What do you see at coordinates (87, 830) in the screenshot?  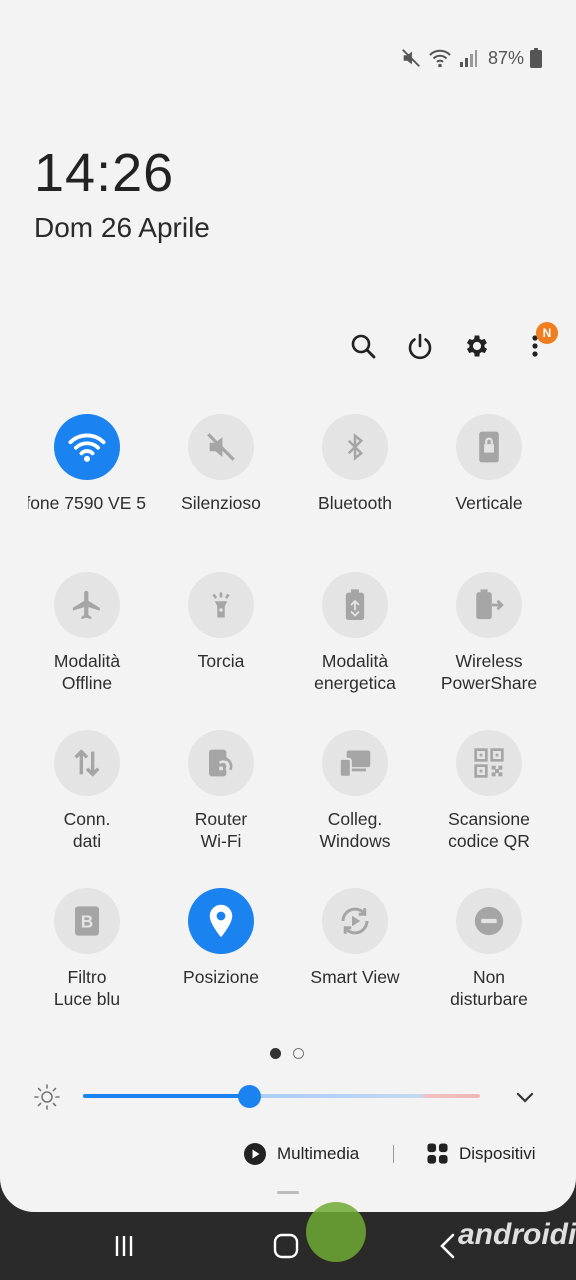 I see `tile-mobile-data-label: Conn. dati` at bounding box center [87, 830].